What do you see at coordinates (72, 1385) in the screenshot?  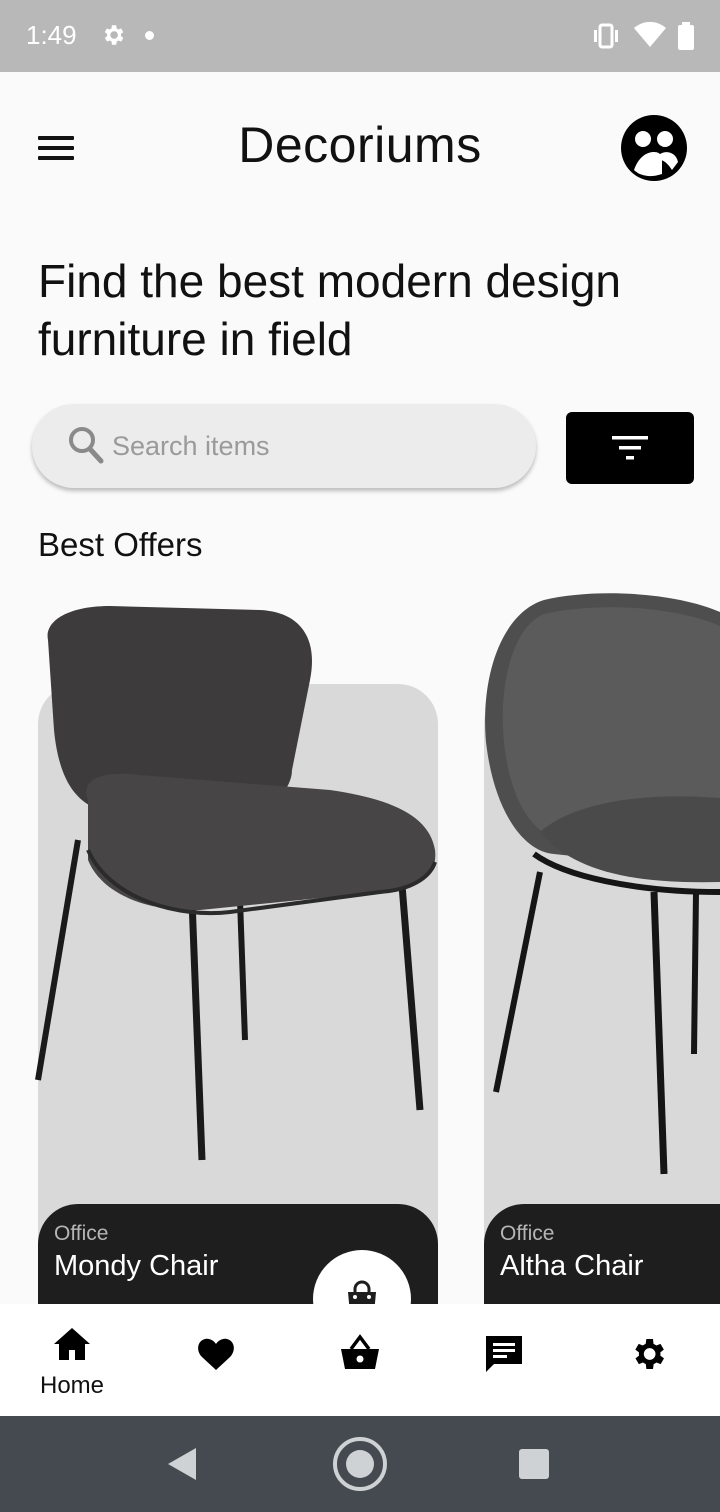 I see `nav-label-home: Home` at bounding box center [72, 1385].